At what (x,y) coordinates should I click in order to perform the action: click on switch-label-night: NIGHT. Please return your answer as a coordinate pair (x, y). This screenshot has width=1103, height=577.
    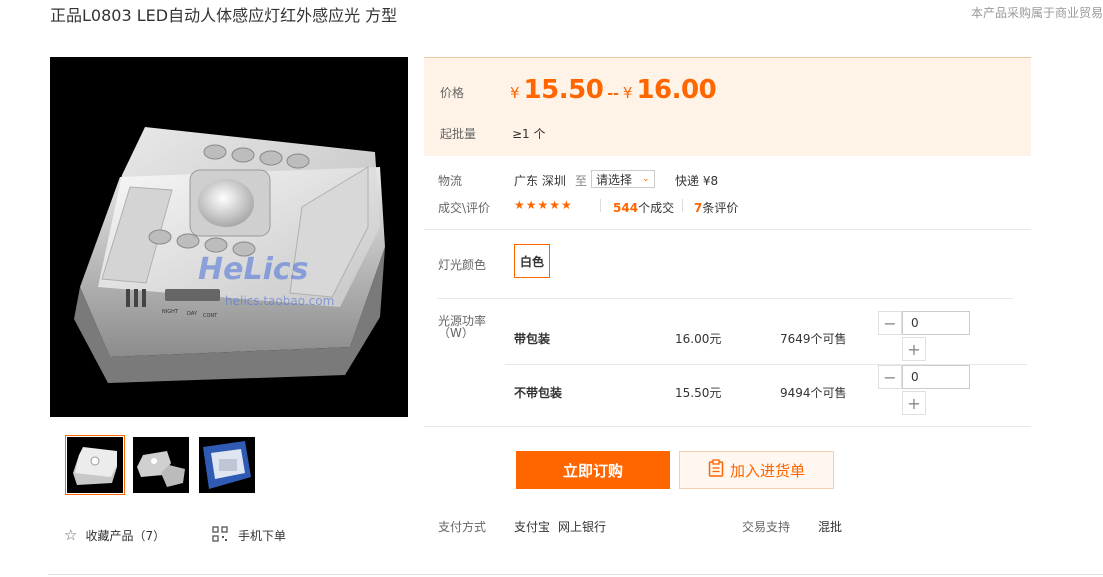
    Looking at the image, I should click on (170, 312).